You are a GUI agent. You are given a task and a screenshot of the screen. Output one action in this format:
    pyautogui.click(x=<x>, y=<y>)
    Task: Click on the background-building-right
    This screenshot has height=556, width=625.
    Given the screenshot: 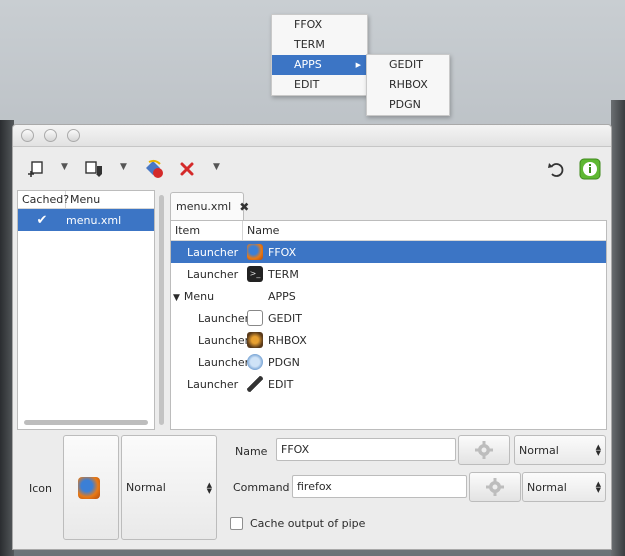 What is the action you would take?
    pyautogui.click(x=618, y=328)
    